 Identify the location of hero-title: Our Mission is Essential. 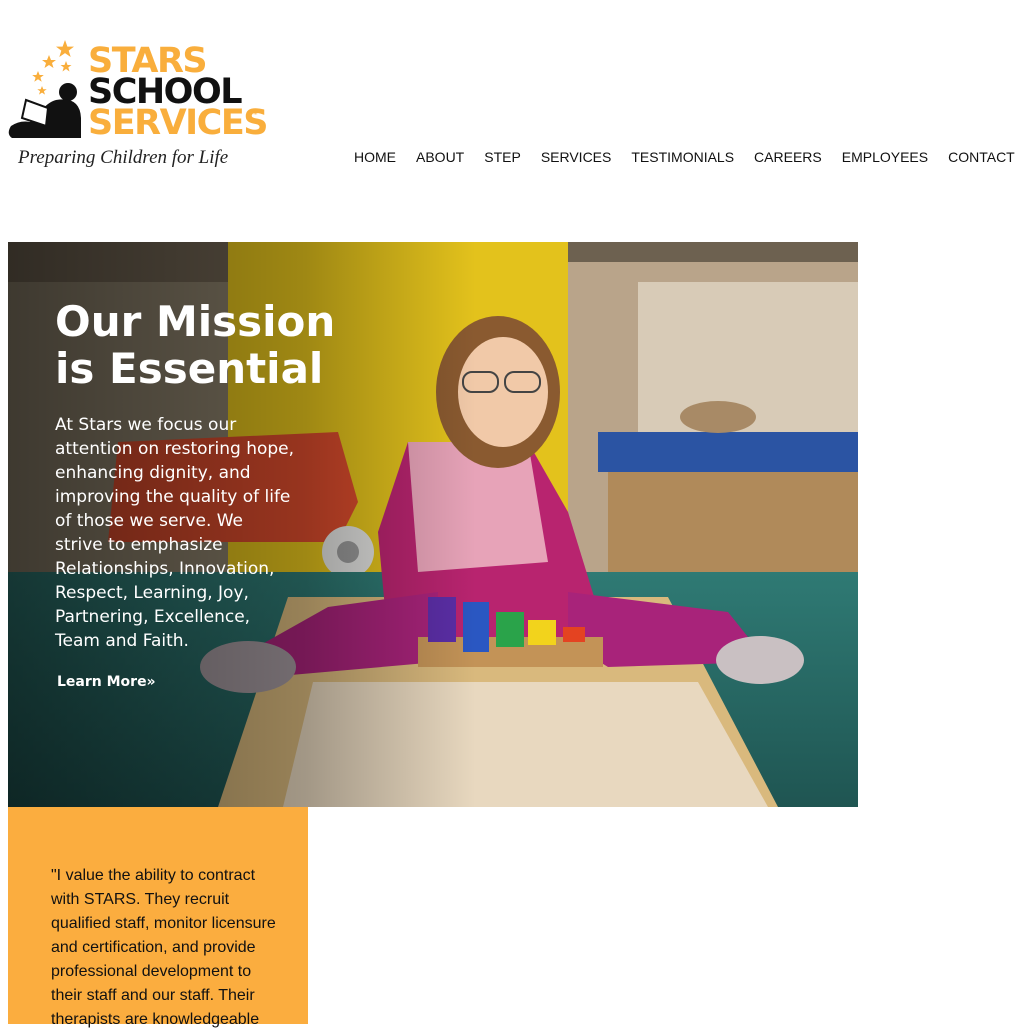
(195, 345).